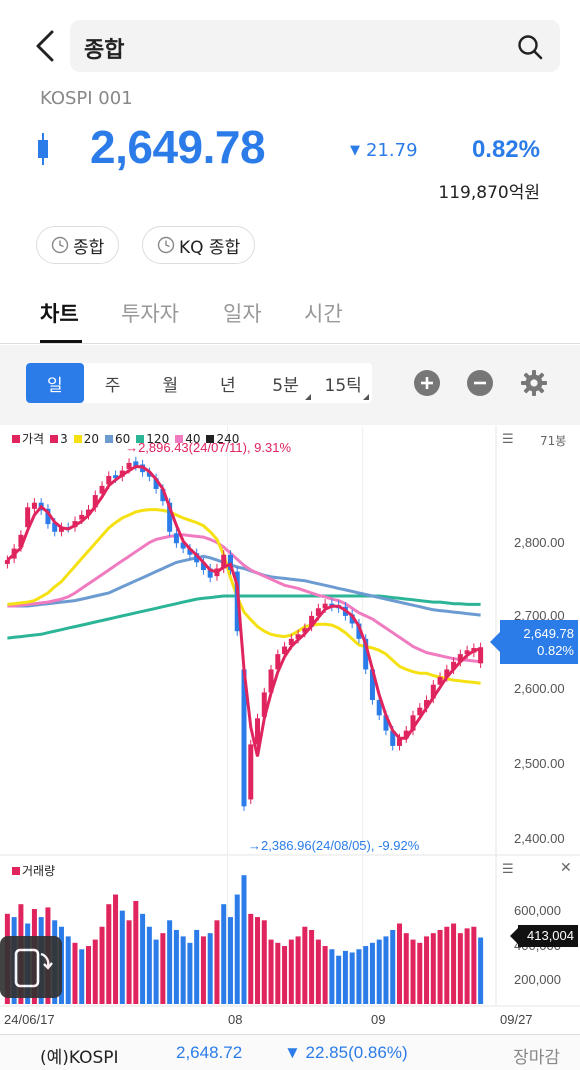 The height and width of the screenshot is (1070, 580). I want to click on x-axis-label: 08, so click(235, 1019).